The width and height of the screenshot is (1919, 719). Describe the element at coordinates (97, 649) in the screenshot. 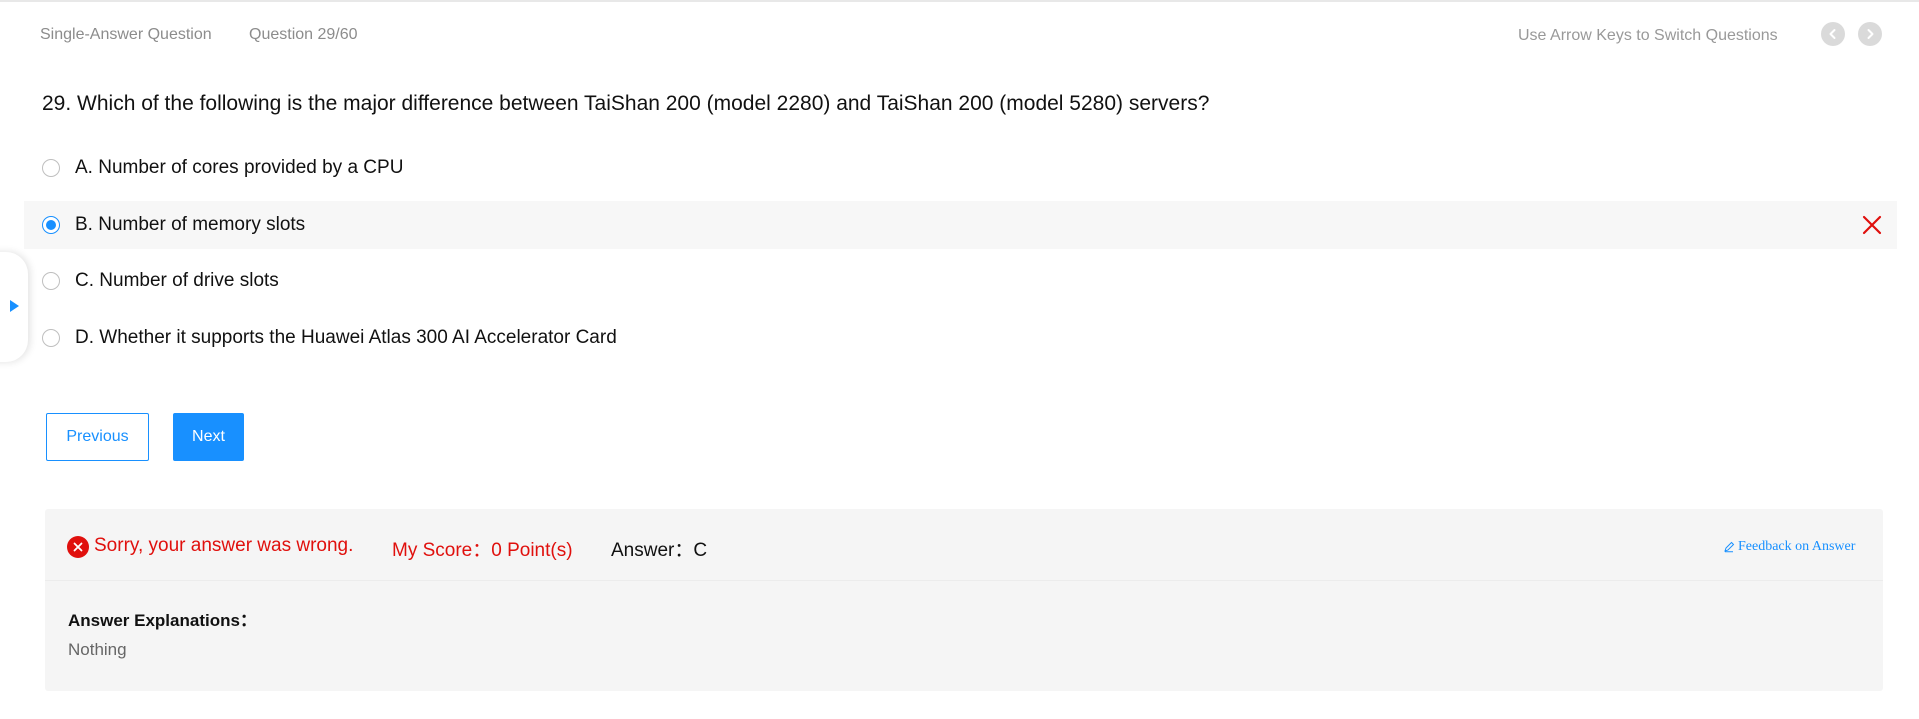

I see `explanation-text: Nothing` at that location.